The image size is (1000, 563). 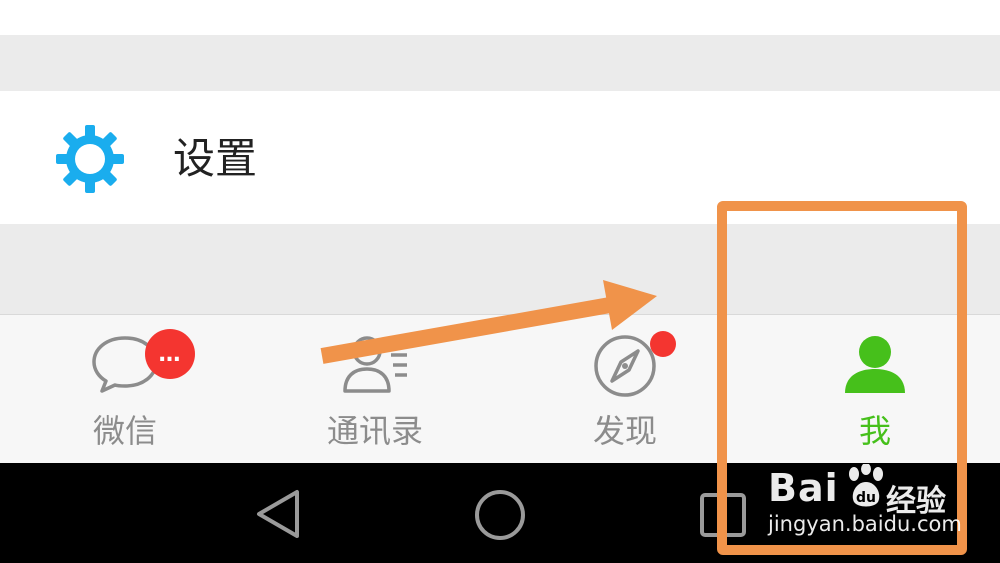 I want to click on watermark-url: jingyan.baidu.com, so click(x=865, y=524).